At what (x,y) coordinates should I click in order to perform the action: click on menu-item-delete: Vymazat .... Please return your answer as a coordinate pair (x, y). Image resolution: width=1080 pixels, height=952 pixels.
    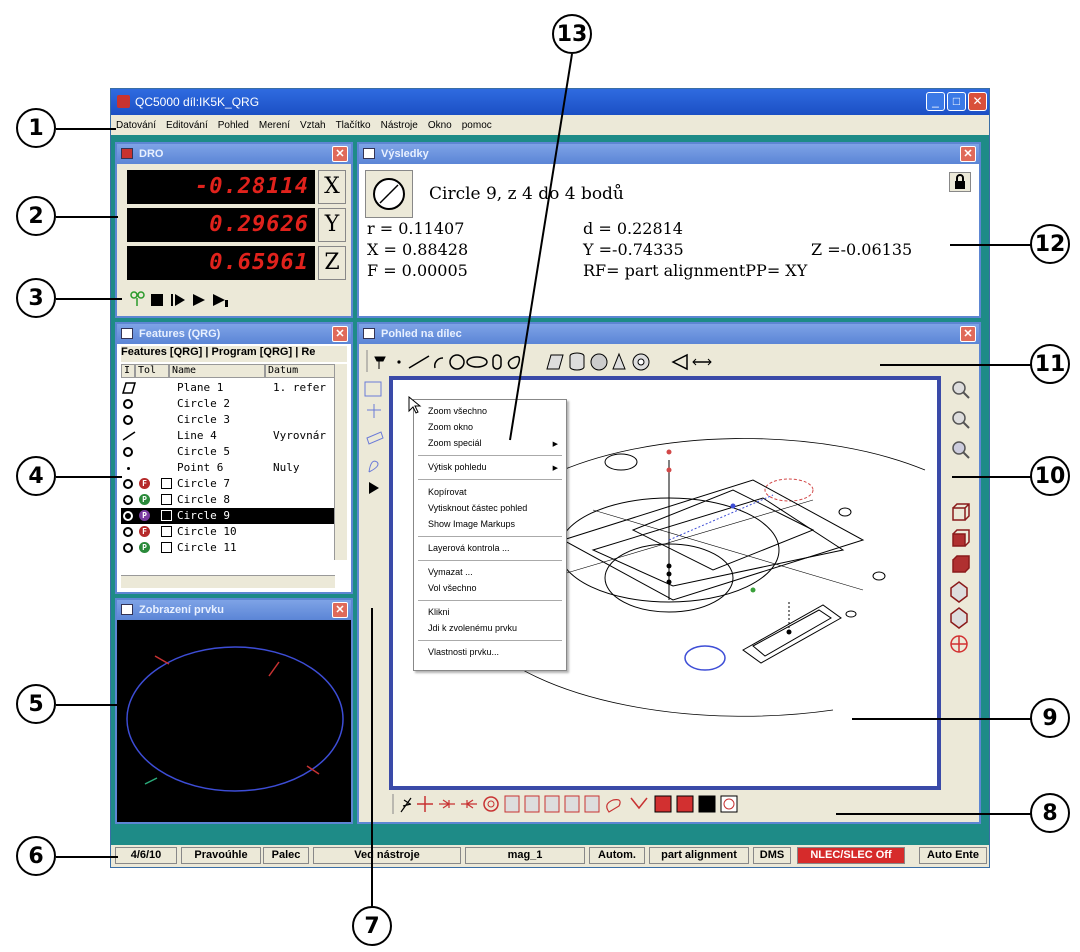
    Looking at the image, I should click on (450, 572).